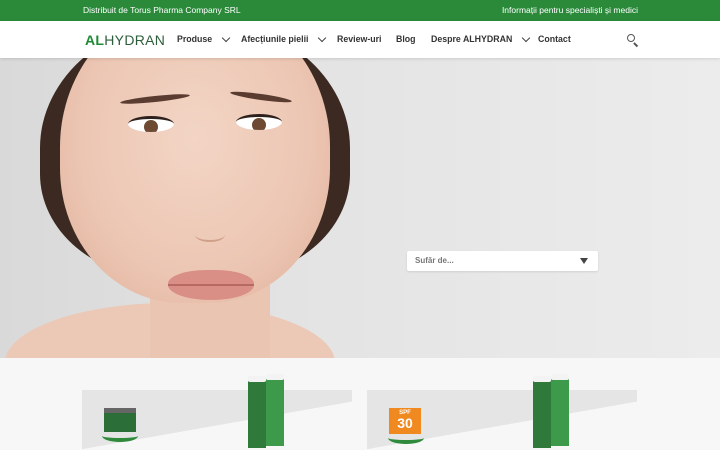 Image resolution: width=720 pixels, height=450 pixels. I want to click on nav-item-label: Contact, so click(554, 39).